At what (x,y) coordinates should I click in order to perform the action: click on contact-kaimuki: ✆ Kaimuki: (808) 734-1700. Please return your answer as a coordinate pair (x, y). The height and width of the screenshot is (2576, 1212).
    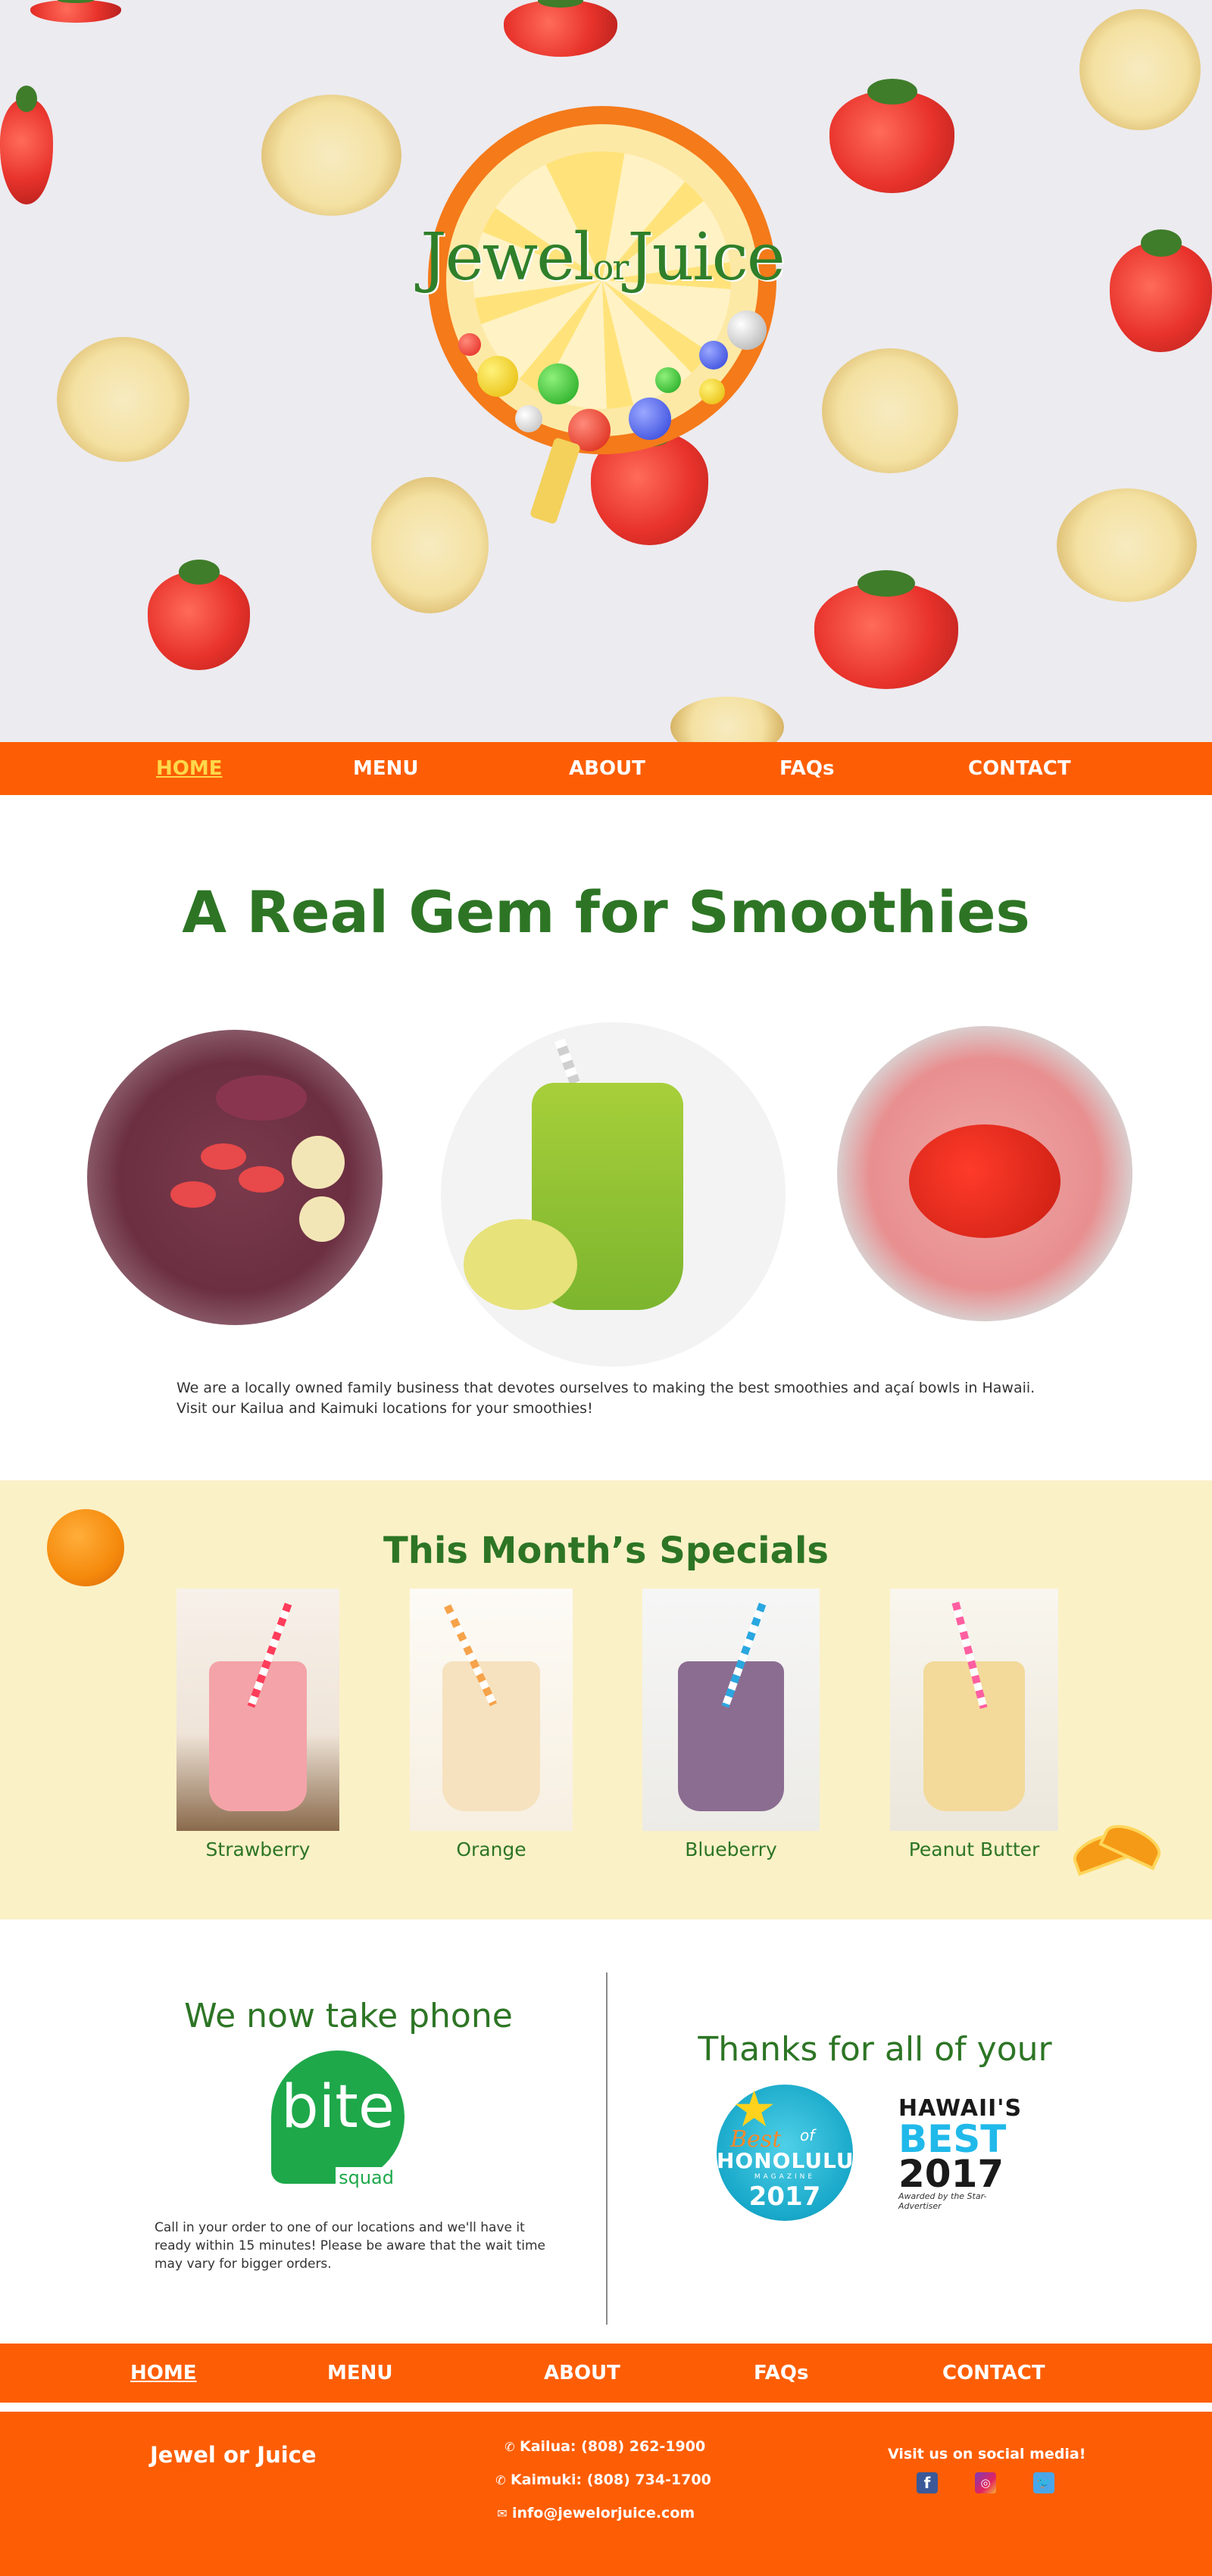
    Looking at the image, I should click on (601, 2480).